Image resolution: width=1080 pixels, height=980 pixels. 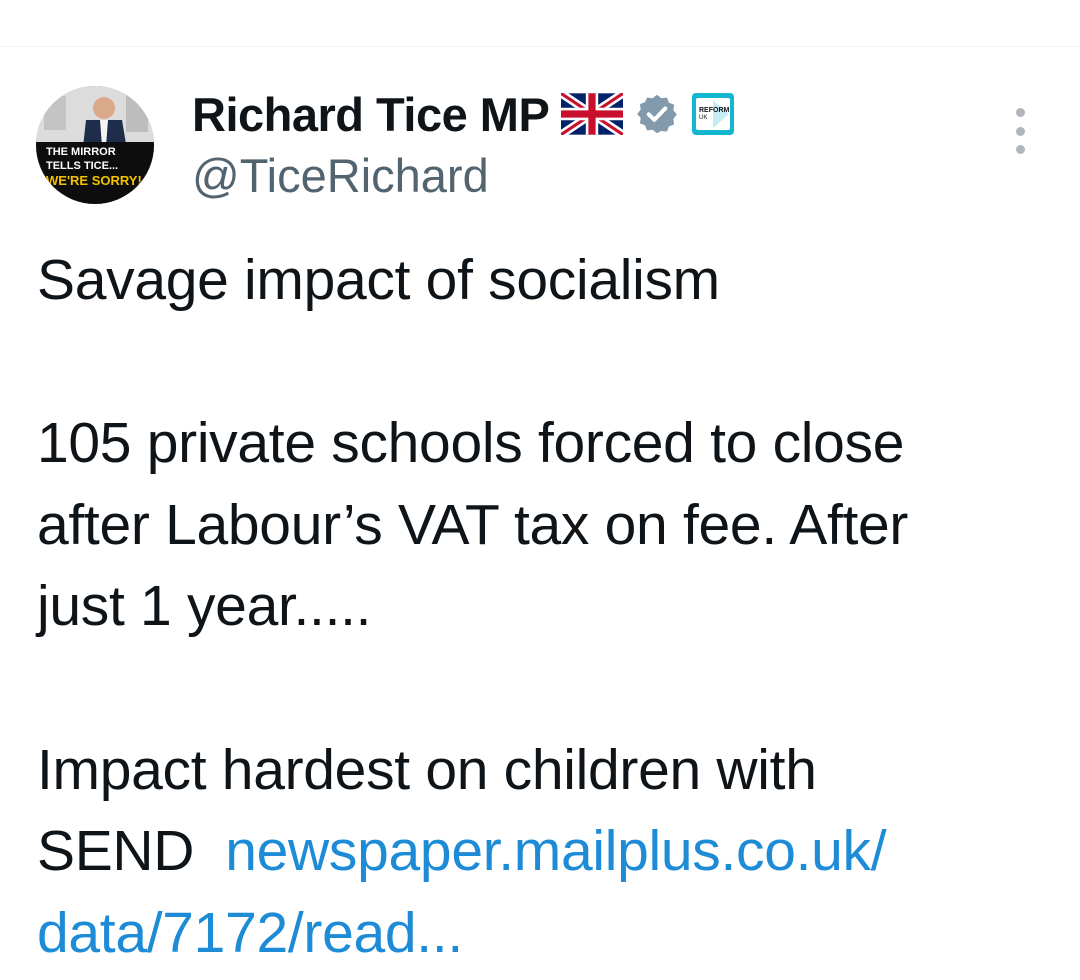 I want to click on verified-icon, so click(x=657, y=114).